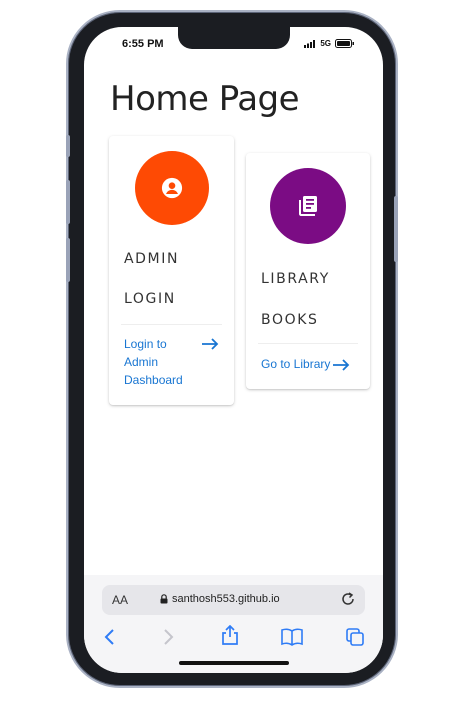  What do you see at coordinates (68, 146) in the screenshot?
I see `mute-switch` at bounding box center [68, 146].